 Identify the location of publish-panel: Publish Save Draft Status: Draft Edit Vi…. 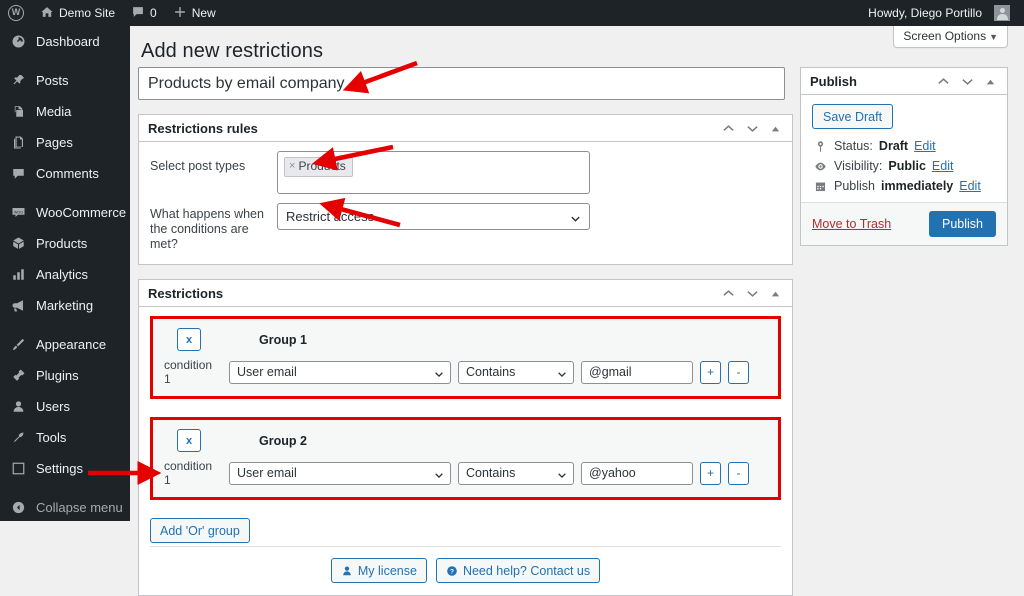
(904, 156).